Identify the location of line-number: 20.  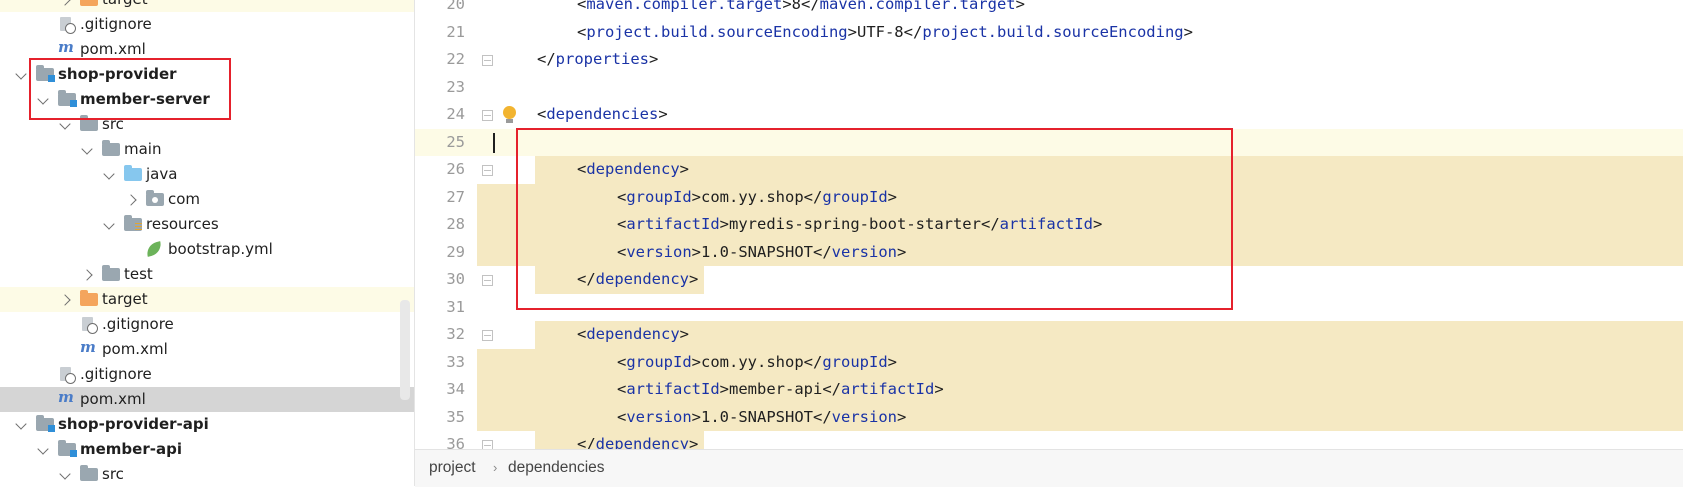
(455, 6).